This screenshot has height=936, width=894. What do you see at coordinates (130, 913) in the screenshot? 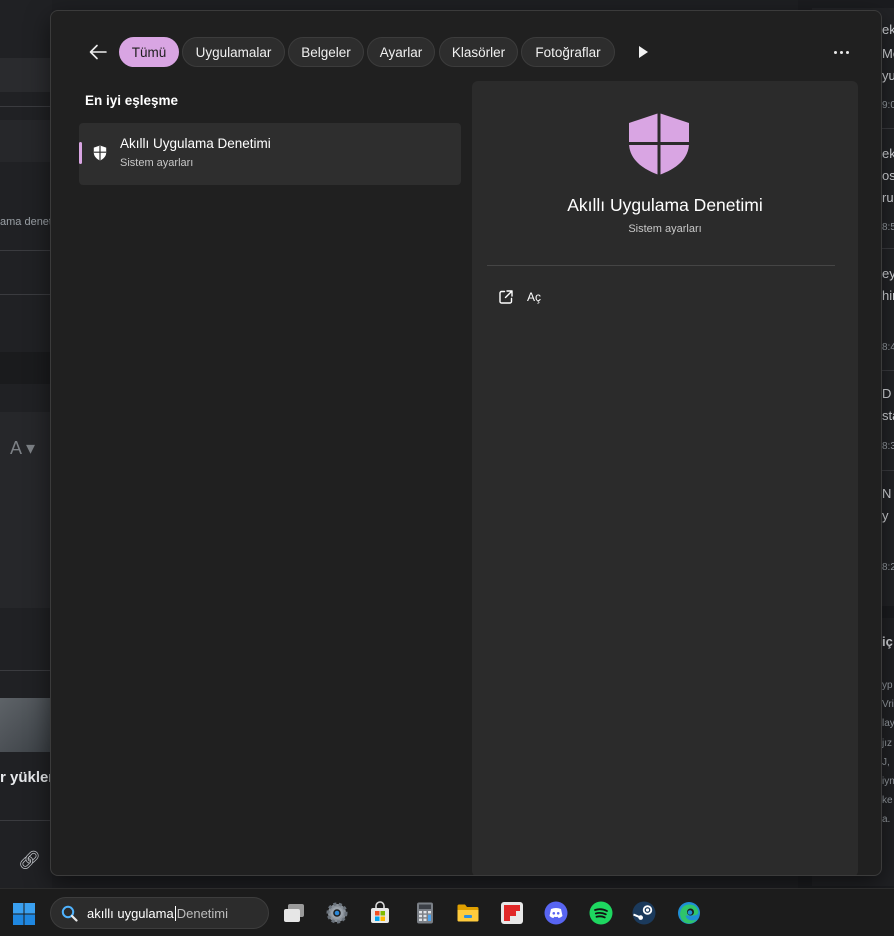
I see `search-typed-text: akıllı uygulama` at bounding box center [130, 913].